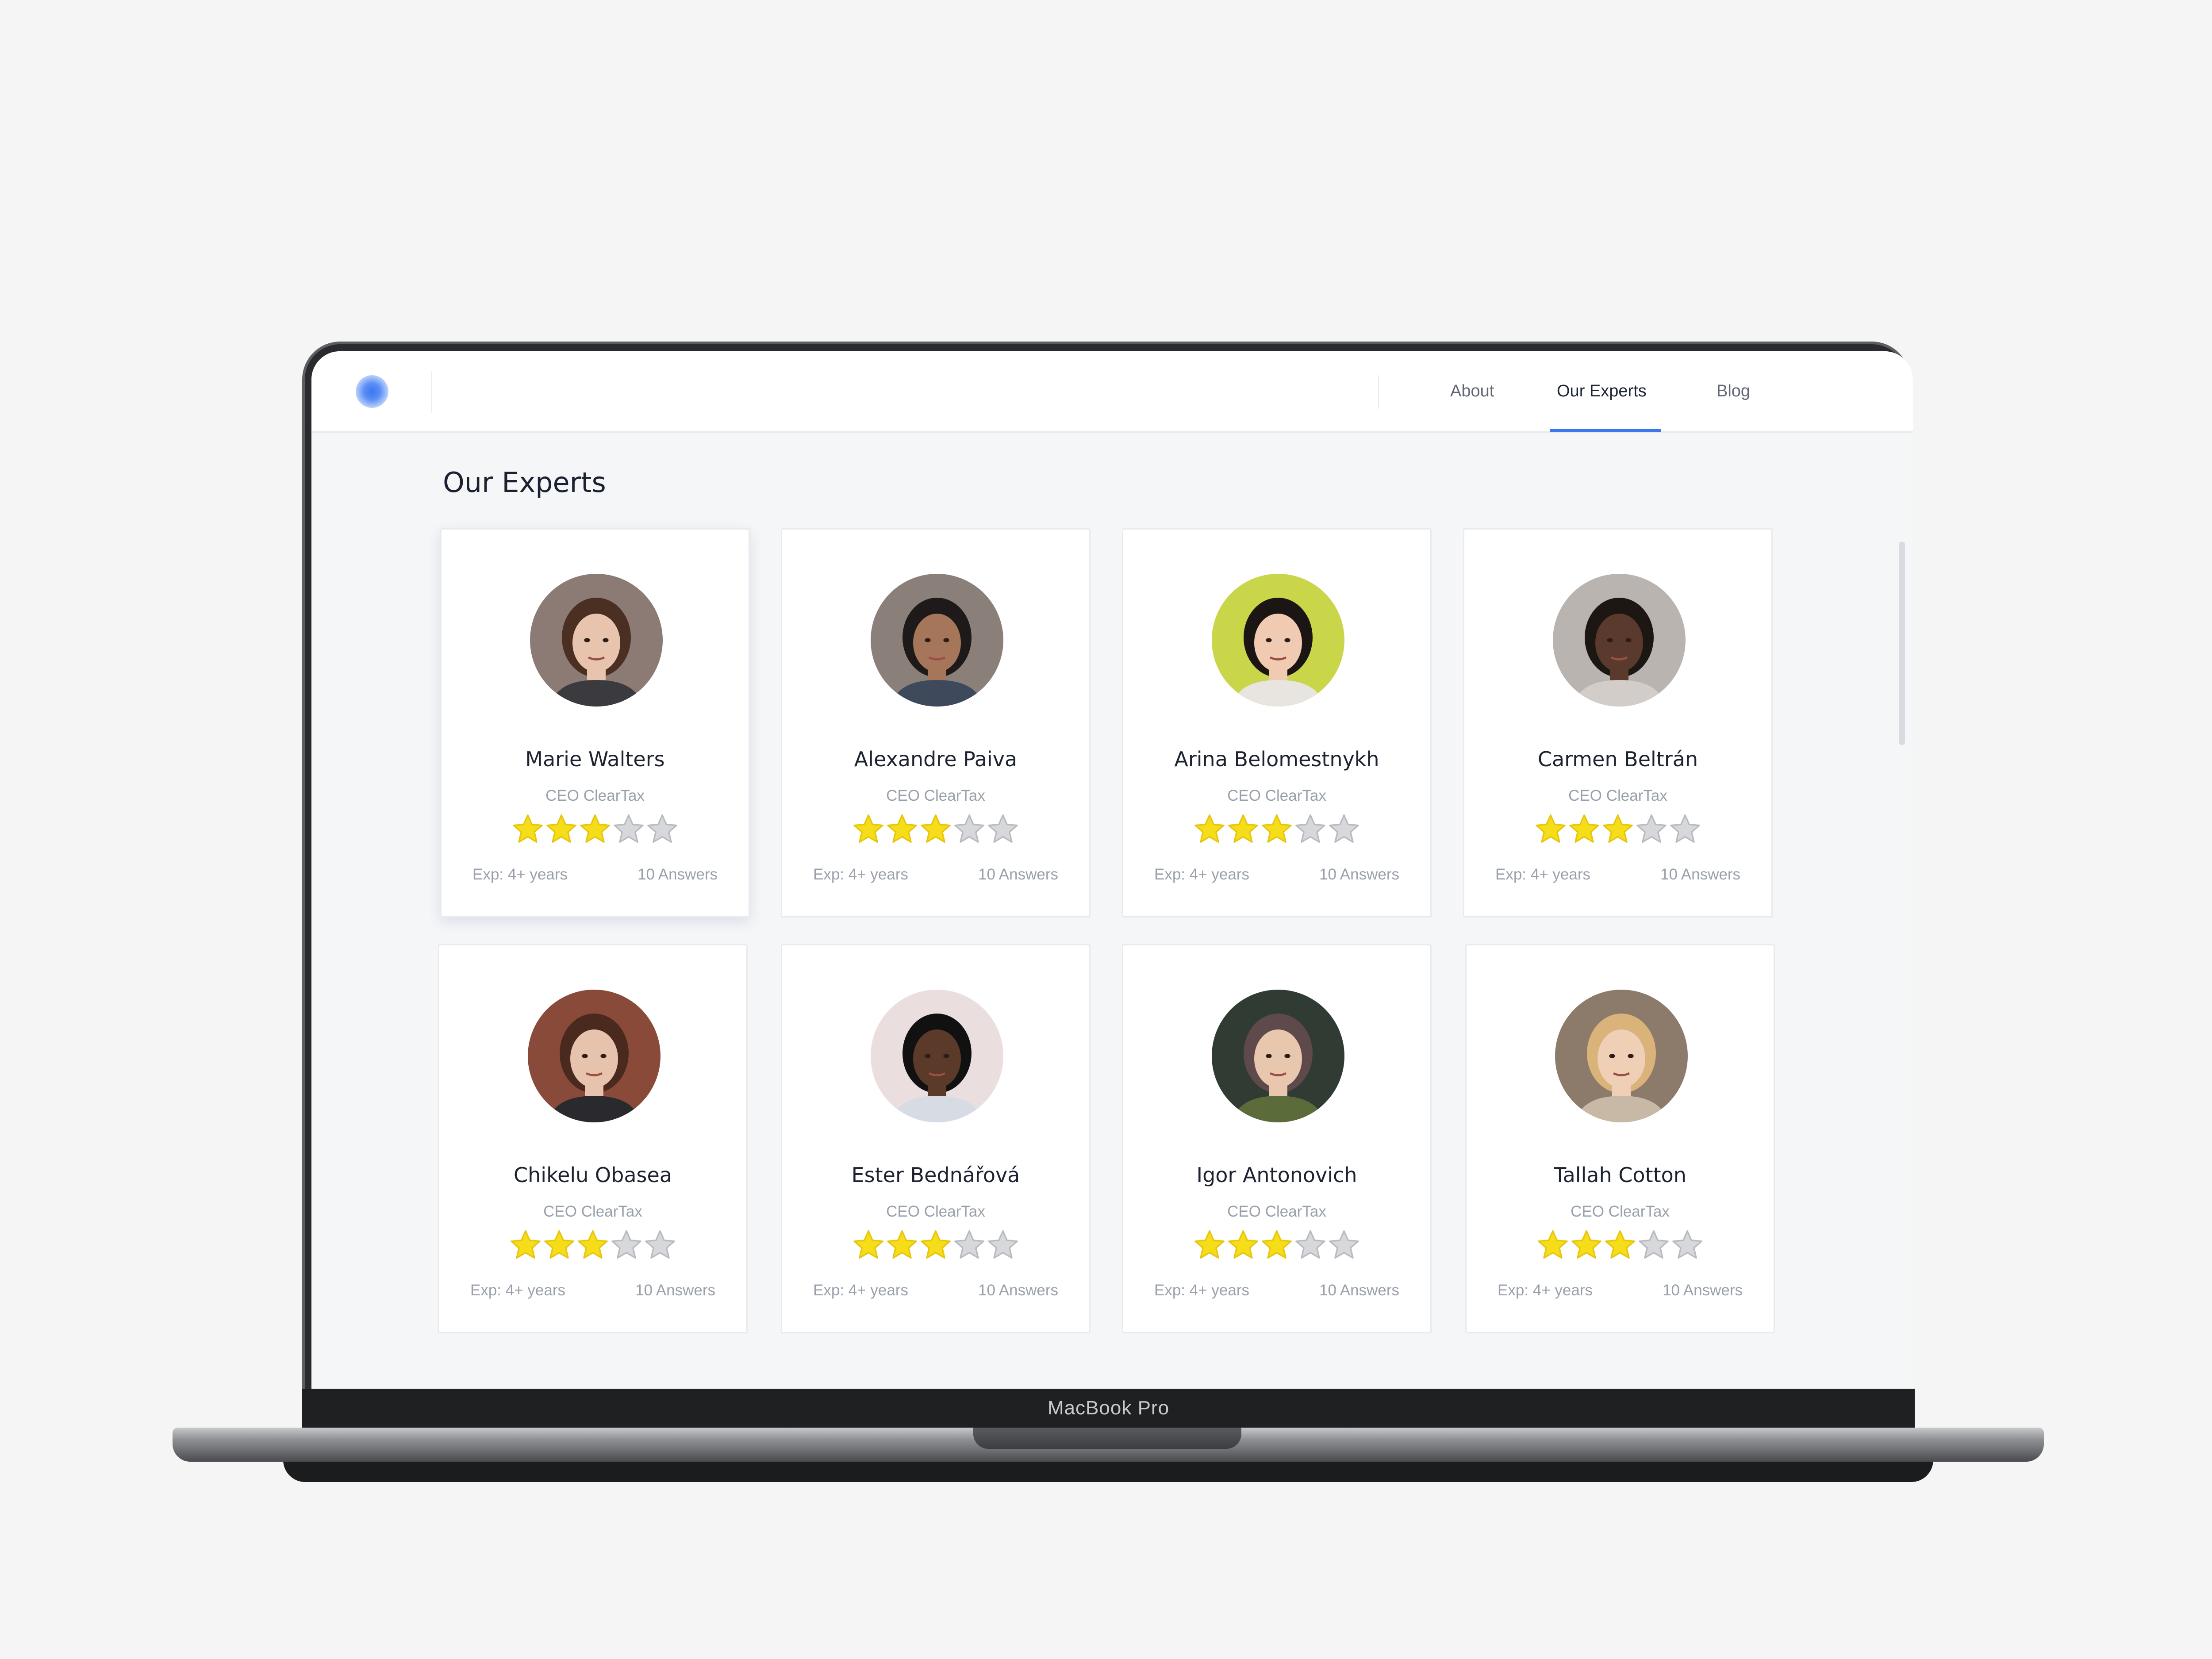 The image size is (2212, 1659). Describe the element at coordinates (1109, 1408) in the screenshot. I see `device-brand-label: MacBook Pro` at that location.